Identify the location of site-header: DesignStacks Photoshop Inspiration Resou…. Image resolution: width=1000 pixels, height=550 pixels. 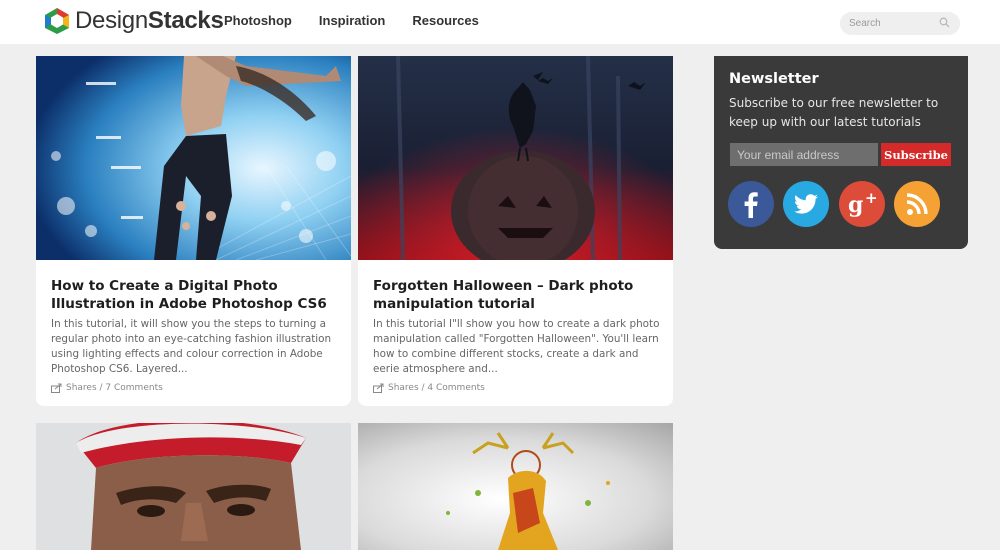
(500, 22).